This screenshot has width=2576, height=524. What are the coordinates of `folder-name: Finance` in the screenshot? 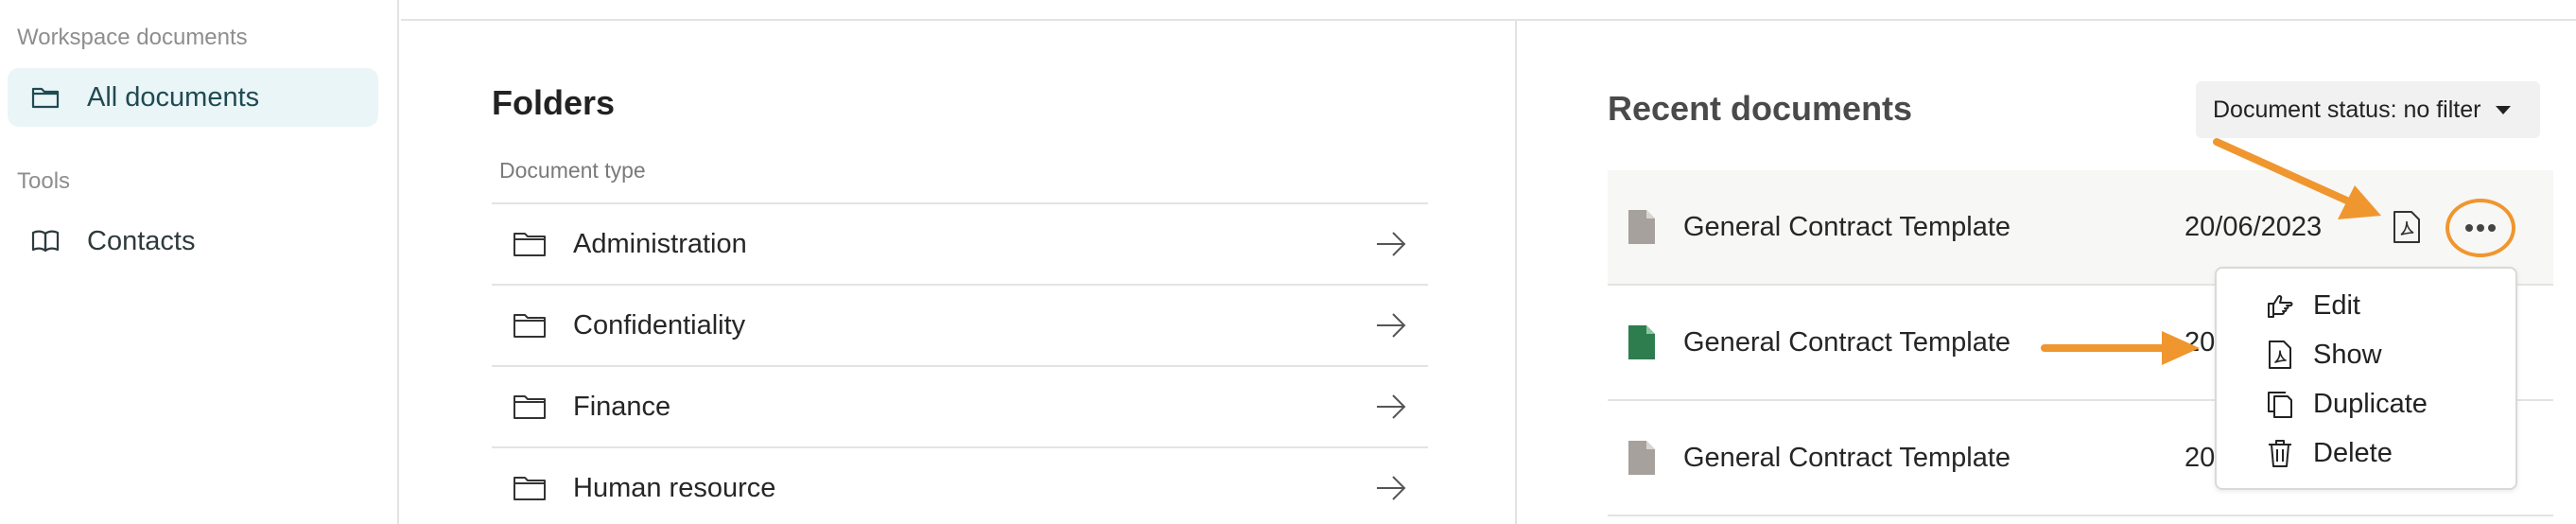 It's located at (622, 406).